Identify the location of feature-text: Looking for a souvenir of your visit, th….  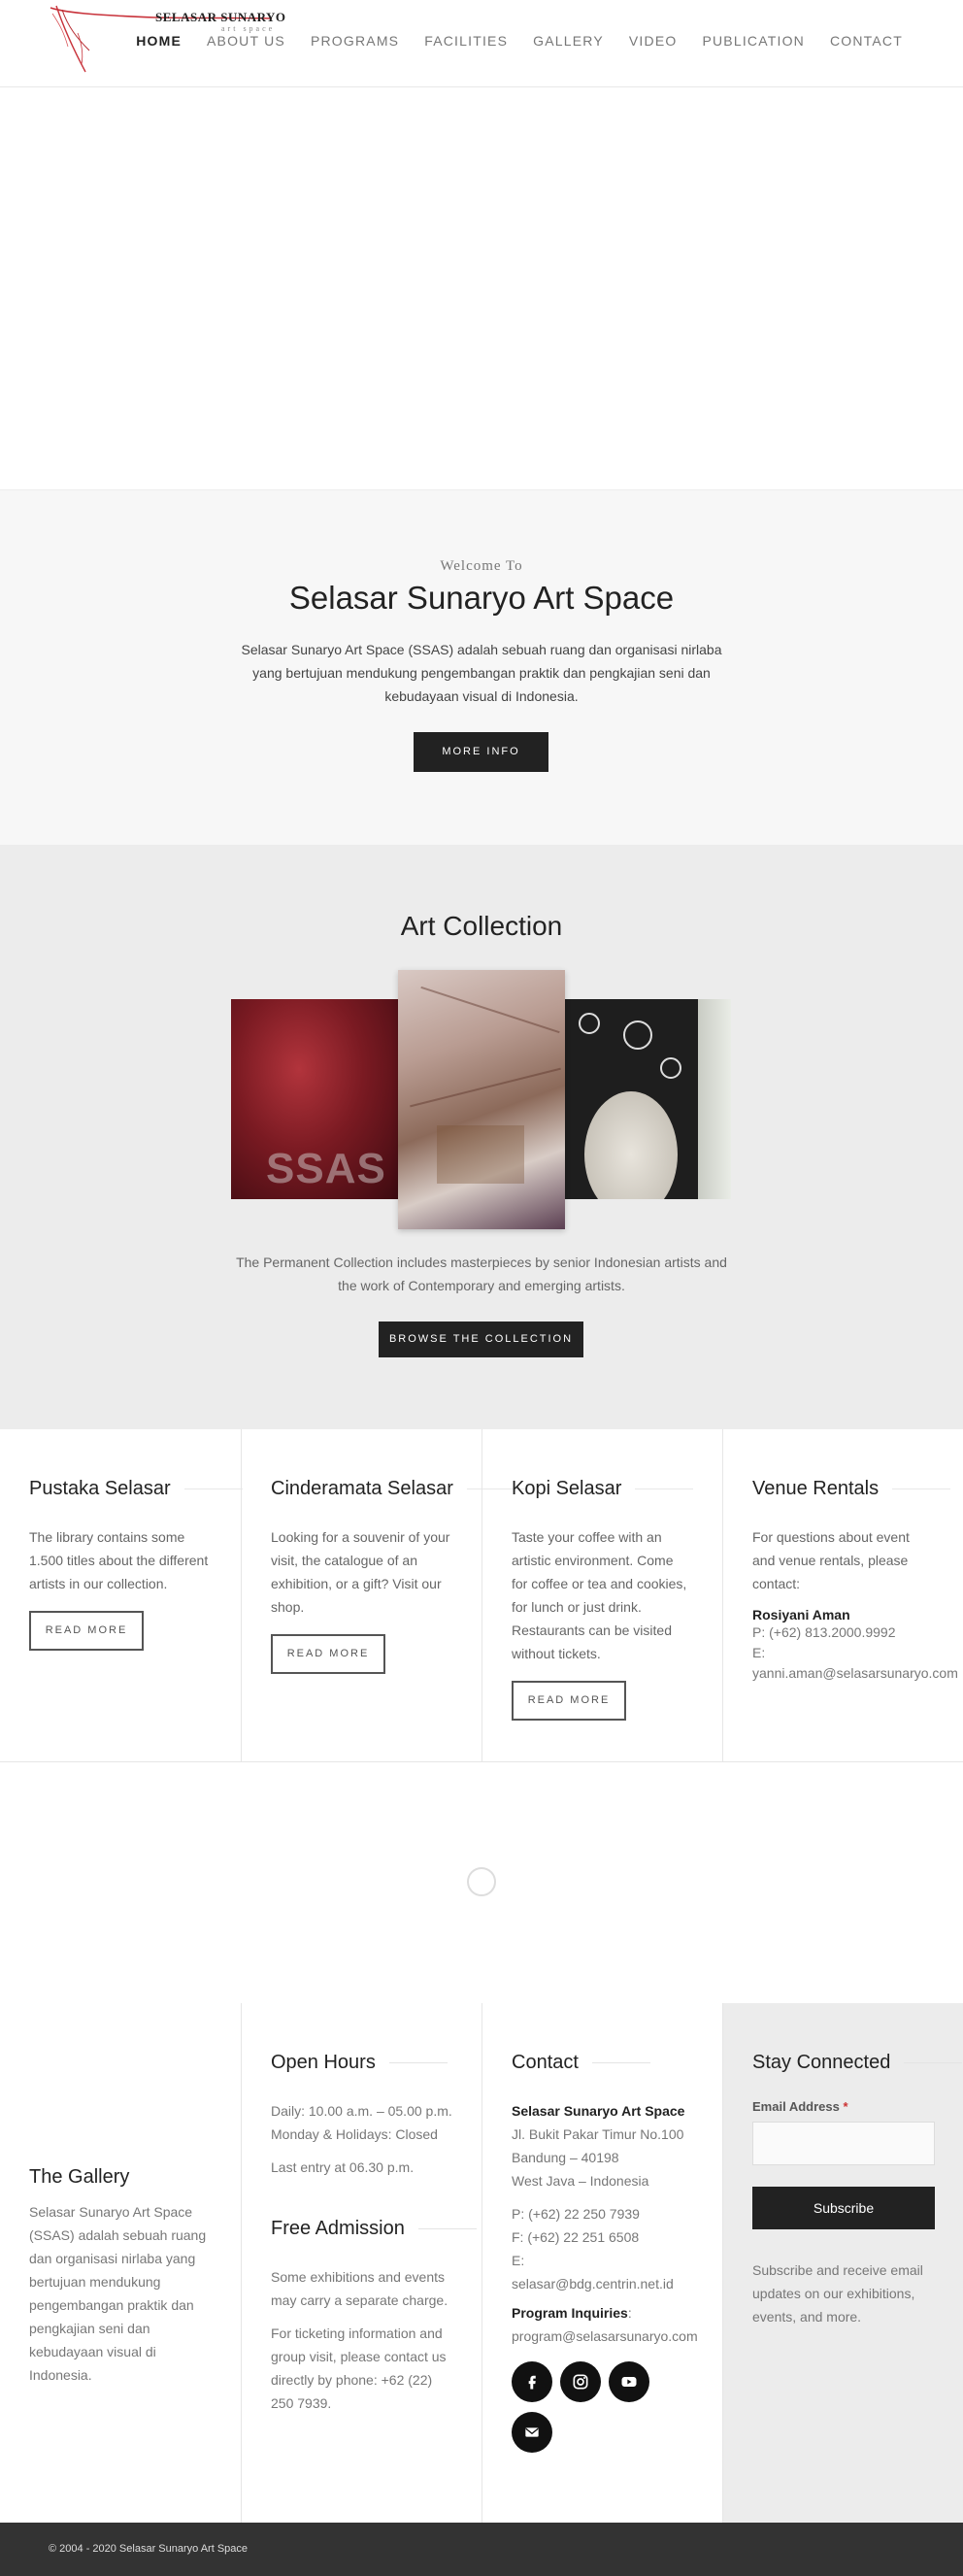
(360, 1572).